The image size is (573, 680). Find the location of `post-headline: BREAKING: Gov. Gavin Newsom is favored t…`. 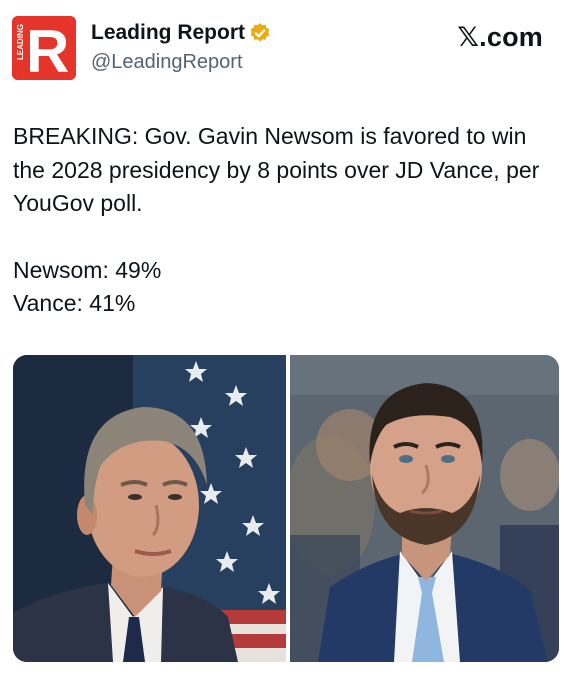

post-headline: BREAKING: Gov. Gavin Newsom is favored t… is located at coordinates (276, 169).